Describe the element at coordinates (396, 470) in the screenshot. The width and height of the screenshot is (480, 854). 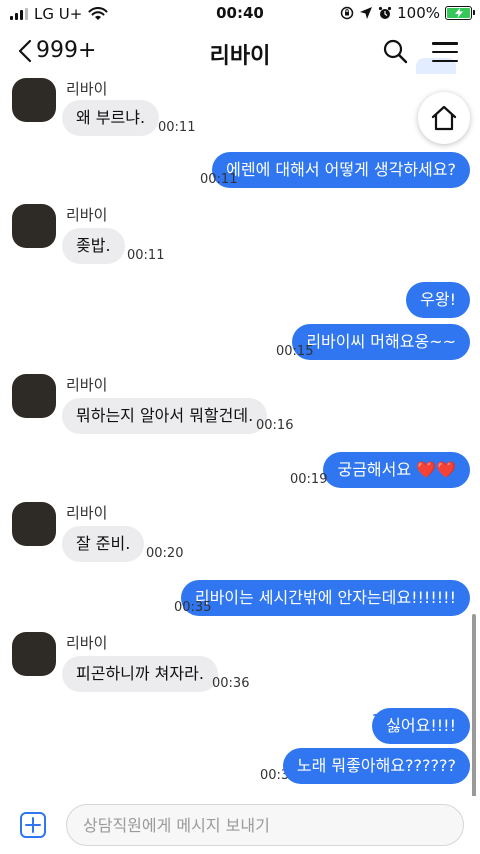
I see `outgoing-bubble: 궁금해서요 ❤️❤️` at that location.